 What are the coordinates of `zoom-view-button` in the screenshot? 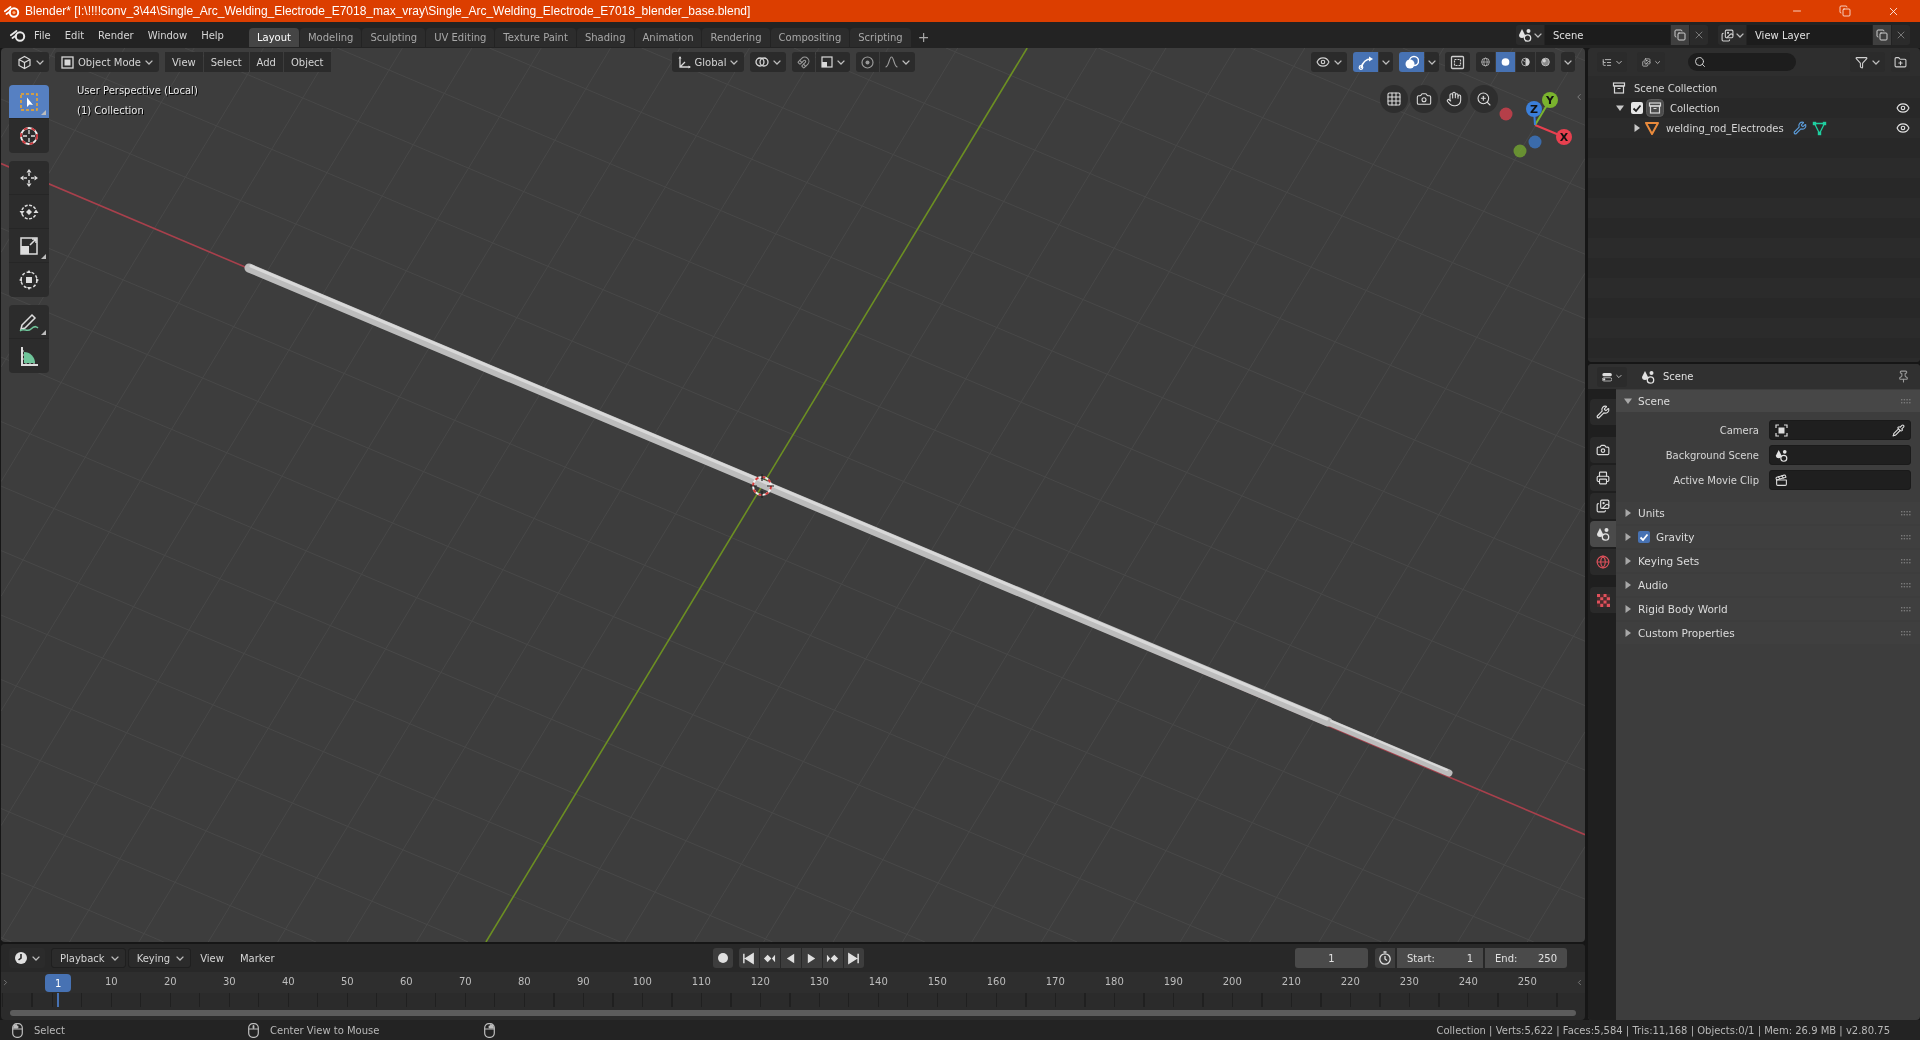 It's located at (1484, 99).